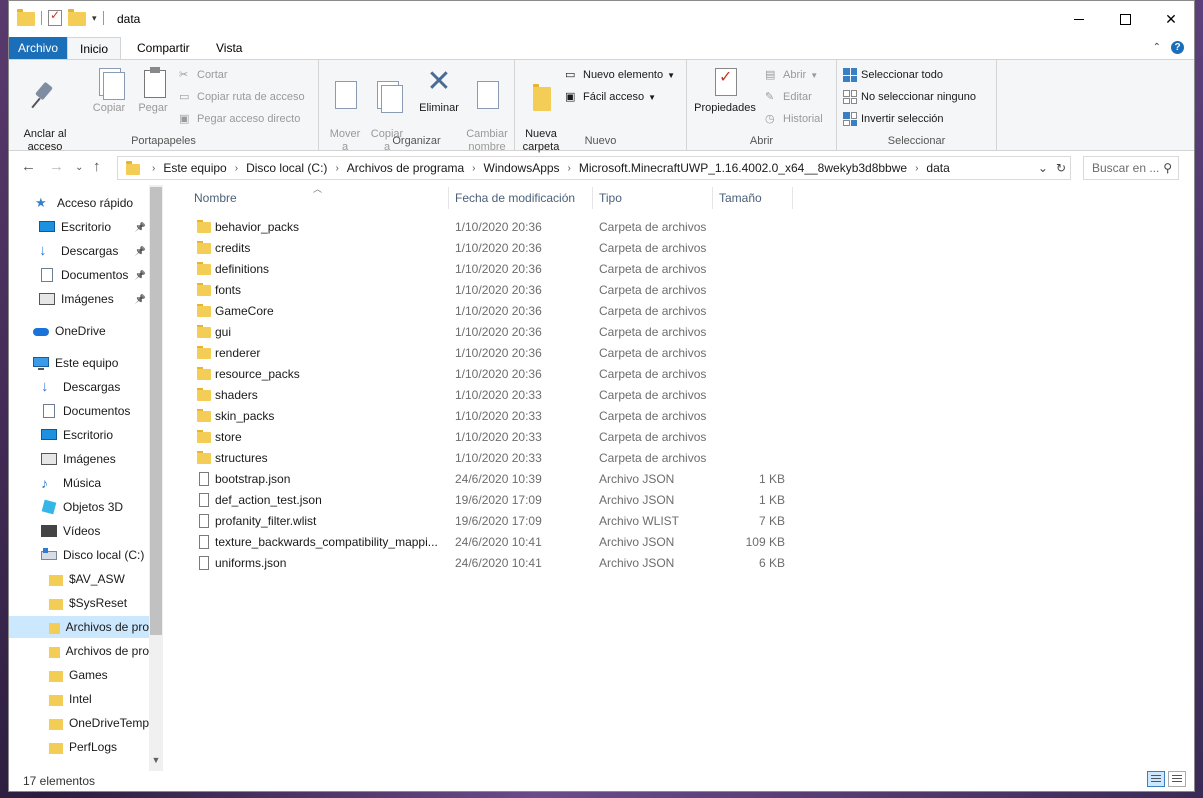 This screenshot has height=798, width=1203. What do you see at coordinates (1043, 168) in the screenshot?
I see `chevron-down-icon: ⌄` at bounding box center [1043, 168].